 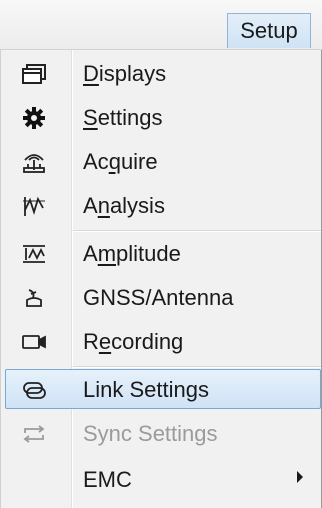 I want to click on menu-item-sync-settings: Sync Settings, so click(x=161, y=434).